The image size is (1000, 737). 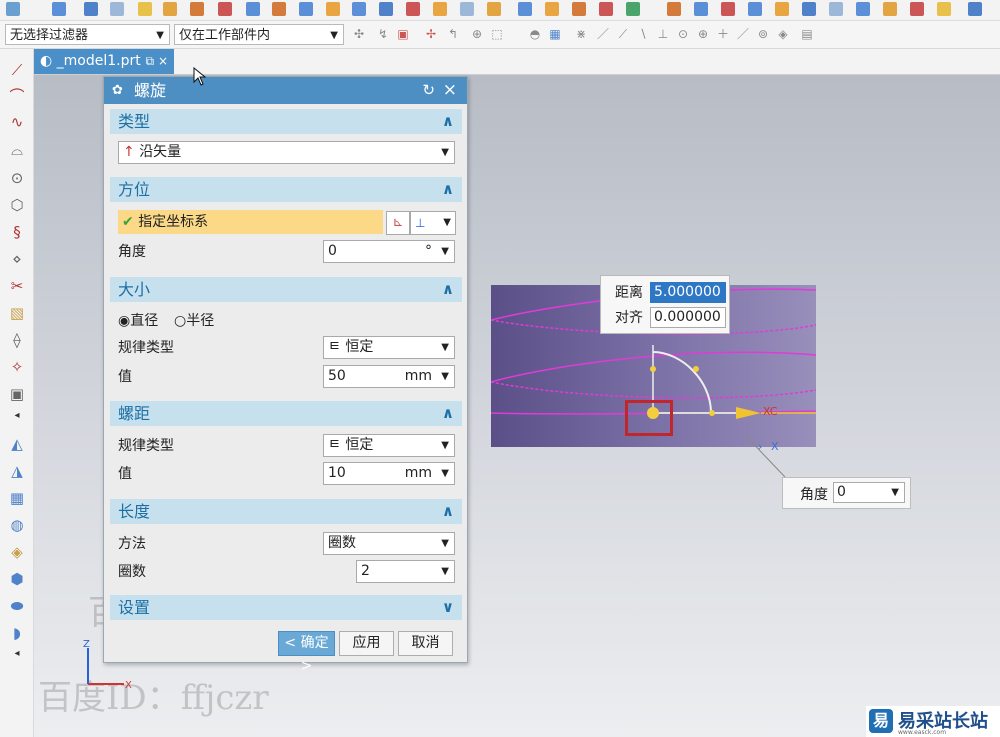 I want to click on type-select: ↑ 沿矢量 ▼, so click(x=286, y=152).